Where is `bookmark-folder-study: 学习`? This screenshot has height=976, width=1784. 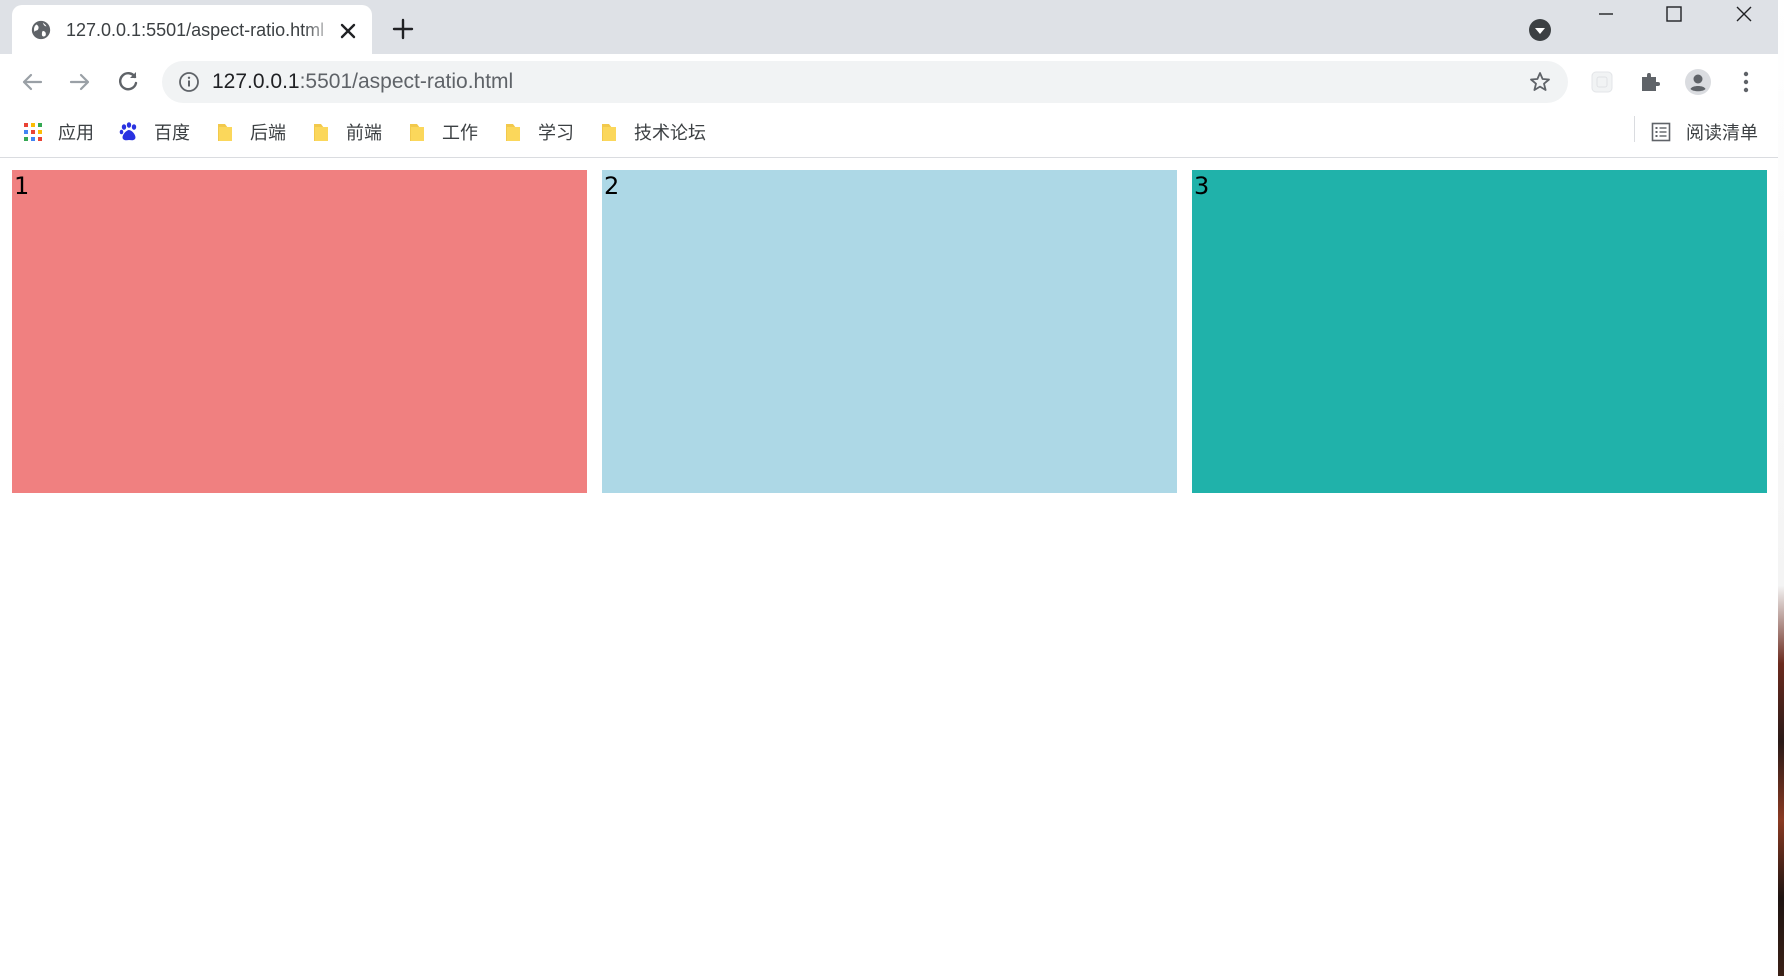
bookmark-folder-study: 学习 is located at coordinates (538, 132).